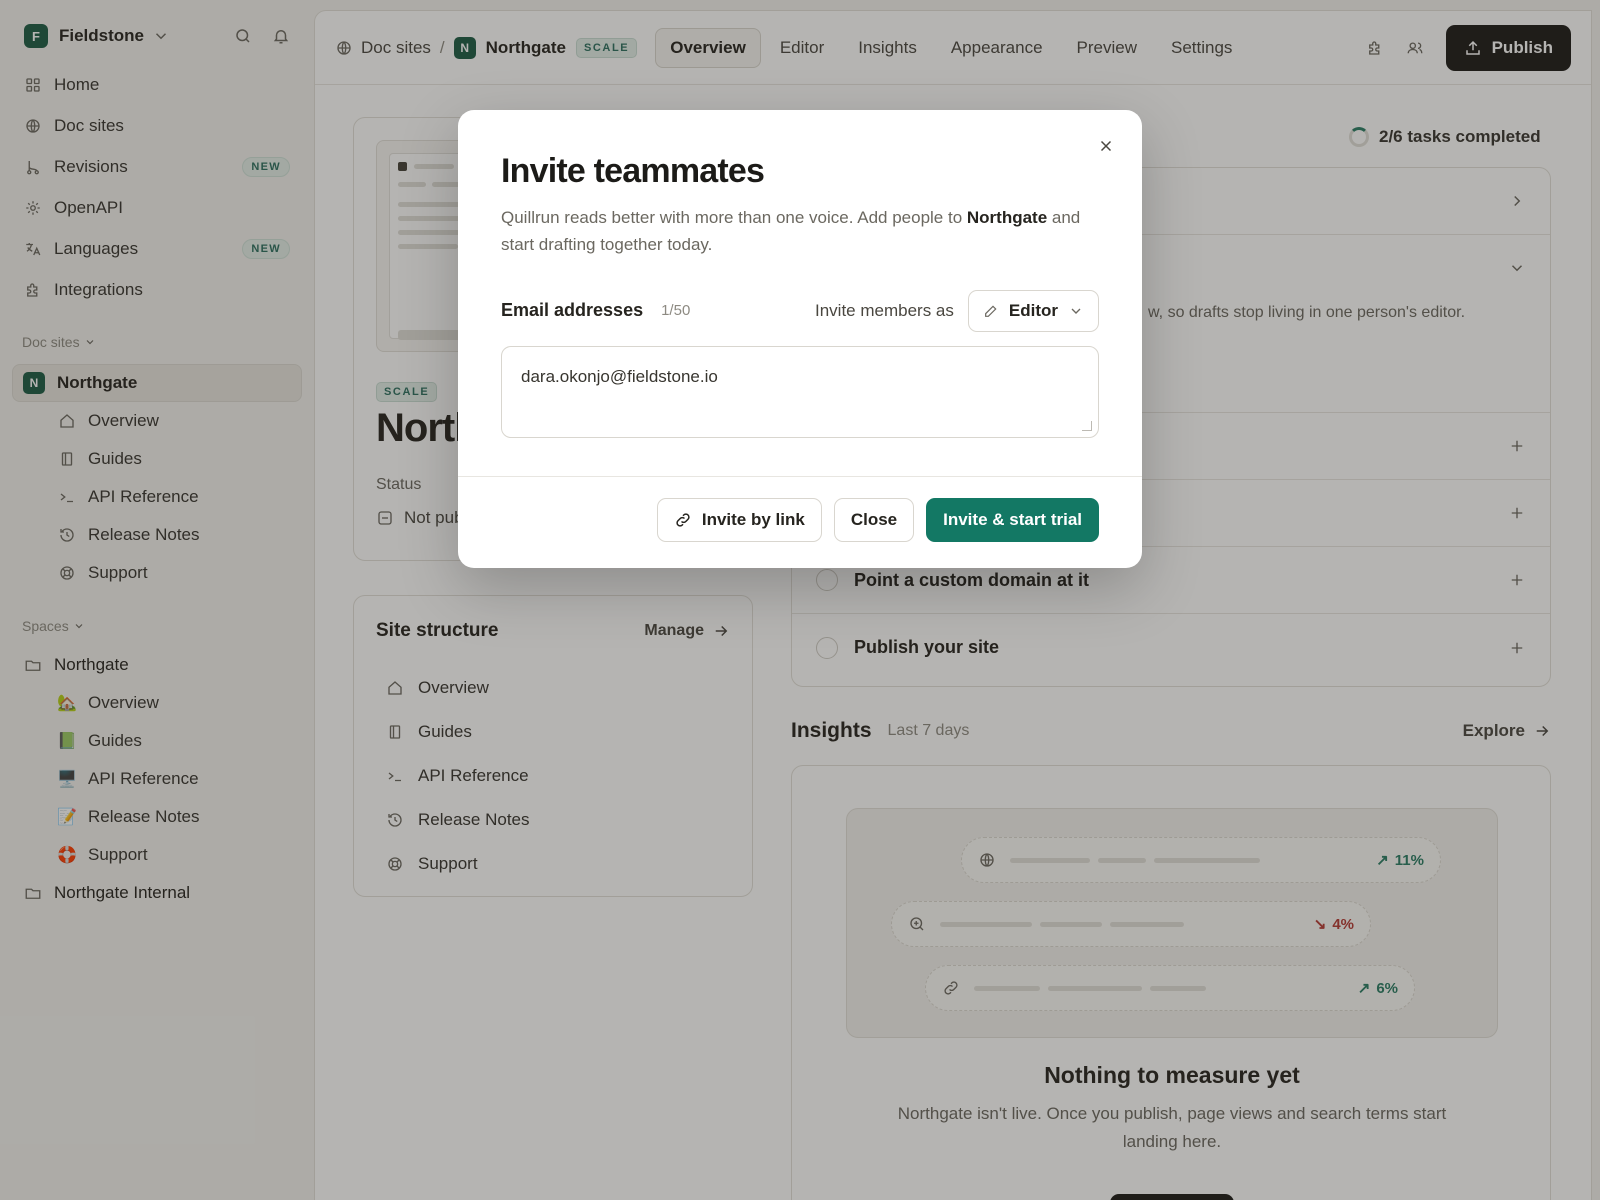 The image size is (1600, 1200). I want to click on email-value: dara.okonjo@fieldstone.io, so click(619, 376).